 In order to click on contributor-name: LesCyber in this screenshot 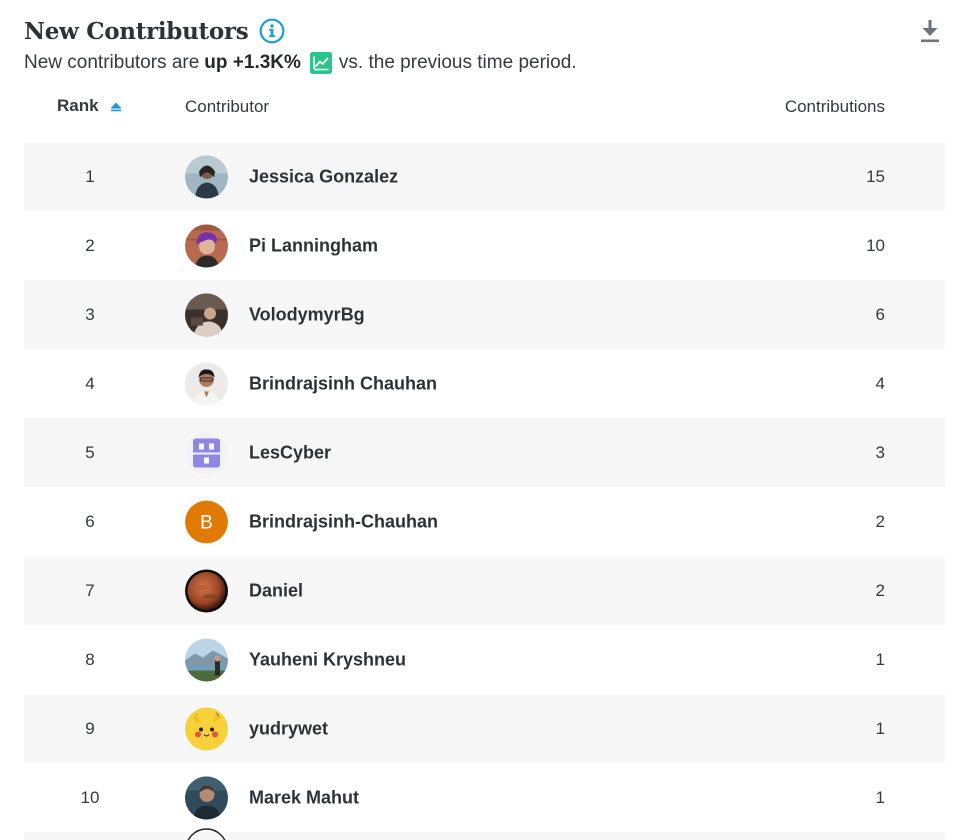, I will do `click(290, 452)`.